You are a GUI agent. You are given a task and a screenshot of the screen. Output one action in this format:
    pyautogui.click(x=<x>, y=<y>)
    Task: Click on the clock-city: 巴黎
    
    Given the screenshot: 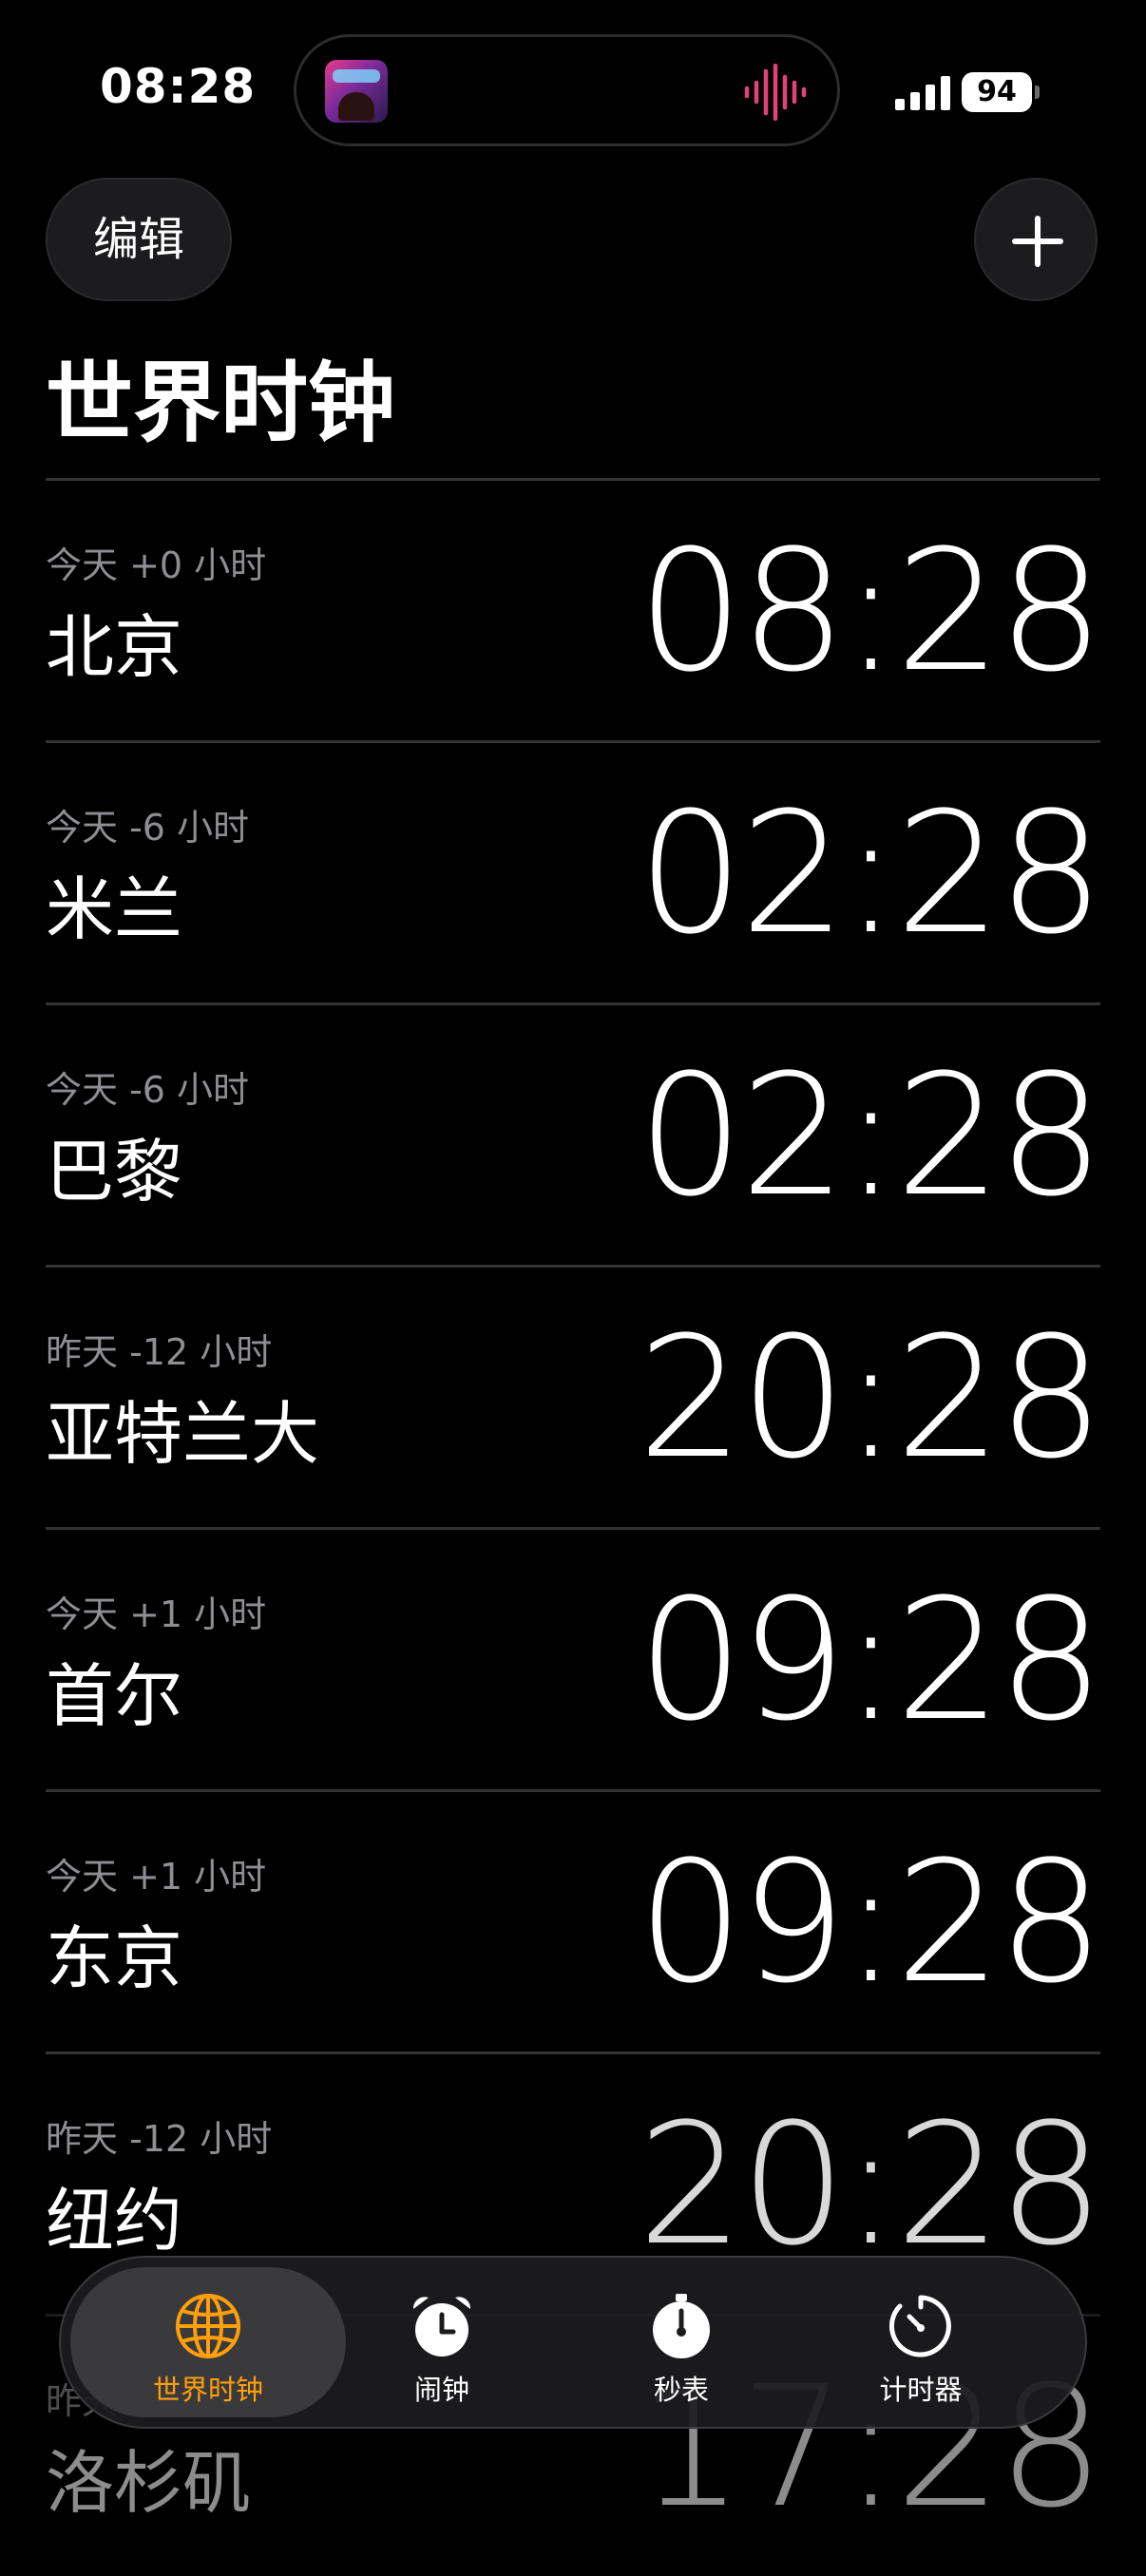 What is the action you would take?
    pyautogui.click(x=114, y=1172)
    